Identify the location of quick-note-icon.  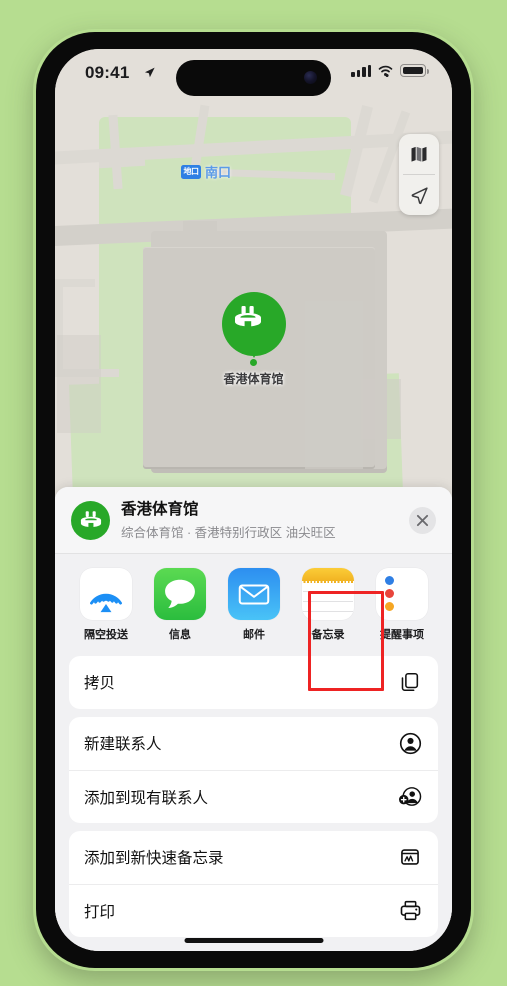
(410, 857).